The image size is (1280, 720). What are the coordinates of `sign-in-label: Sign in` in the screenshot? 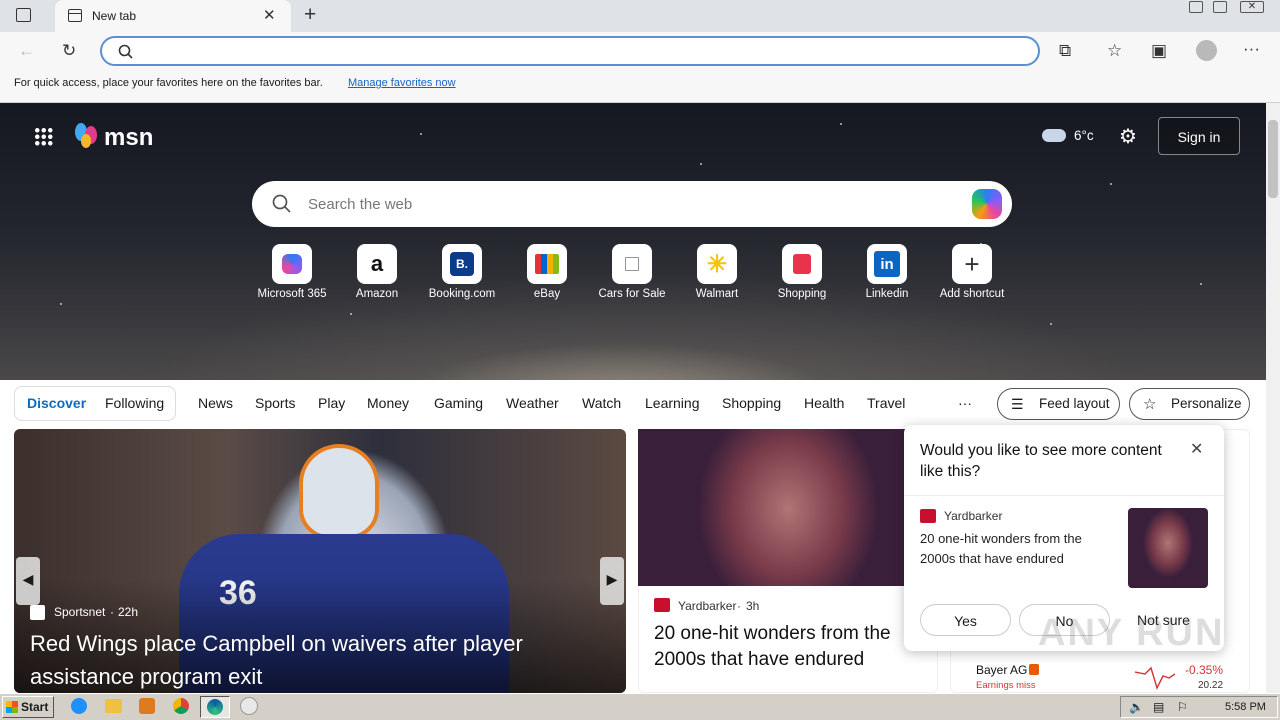 It's located at (1199, 137).